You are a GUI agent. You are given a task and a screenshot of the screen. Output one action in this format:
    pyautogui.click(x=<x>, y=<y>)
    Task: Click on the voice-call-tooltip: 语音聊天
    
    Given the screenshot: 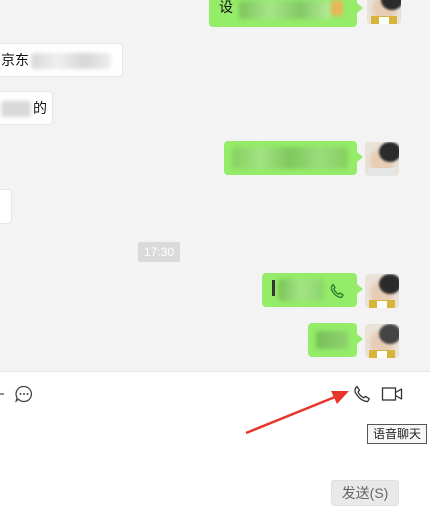 What is the action you would take?
    pyautogui.click(x=397, y=434)
    